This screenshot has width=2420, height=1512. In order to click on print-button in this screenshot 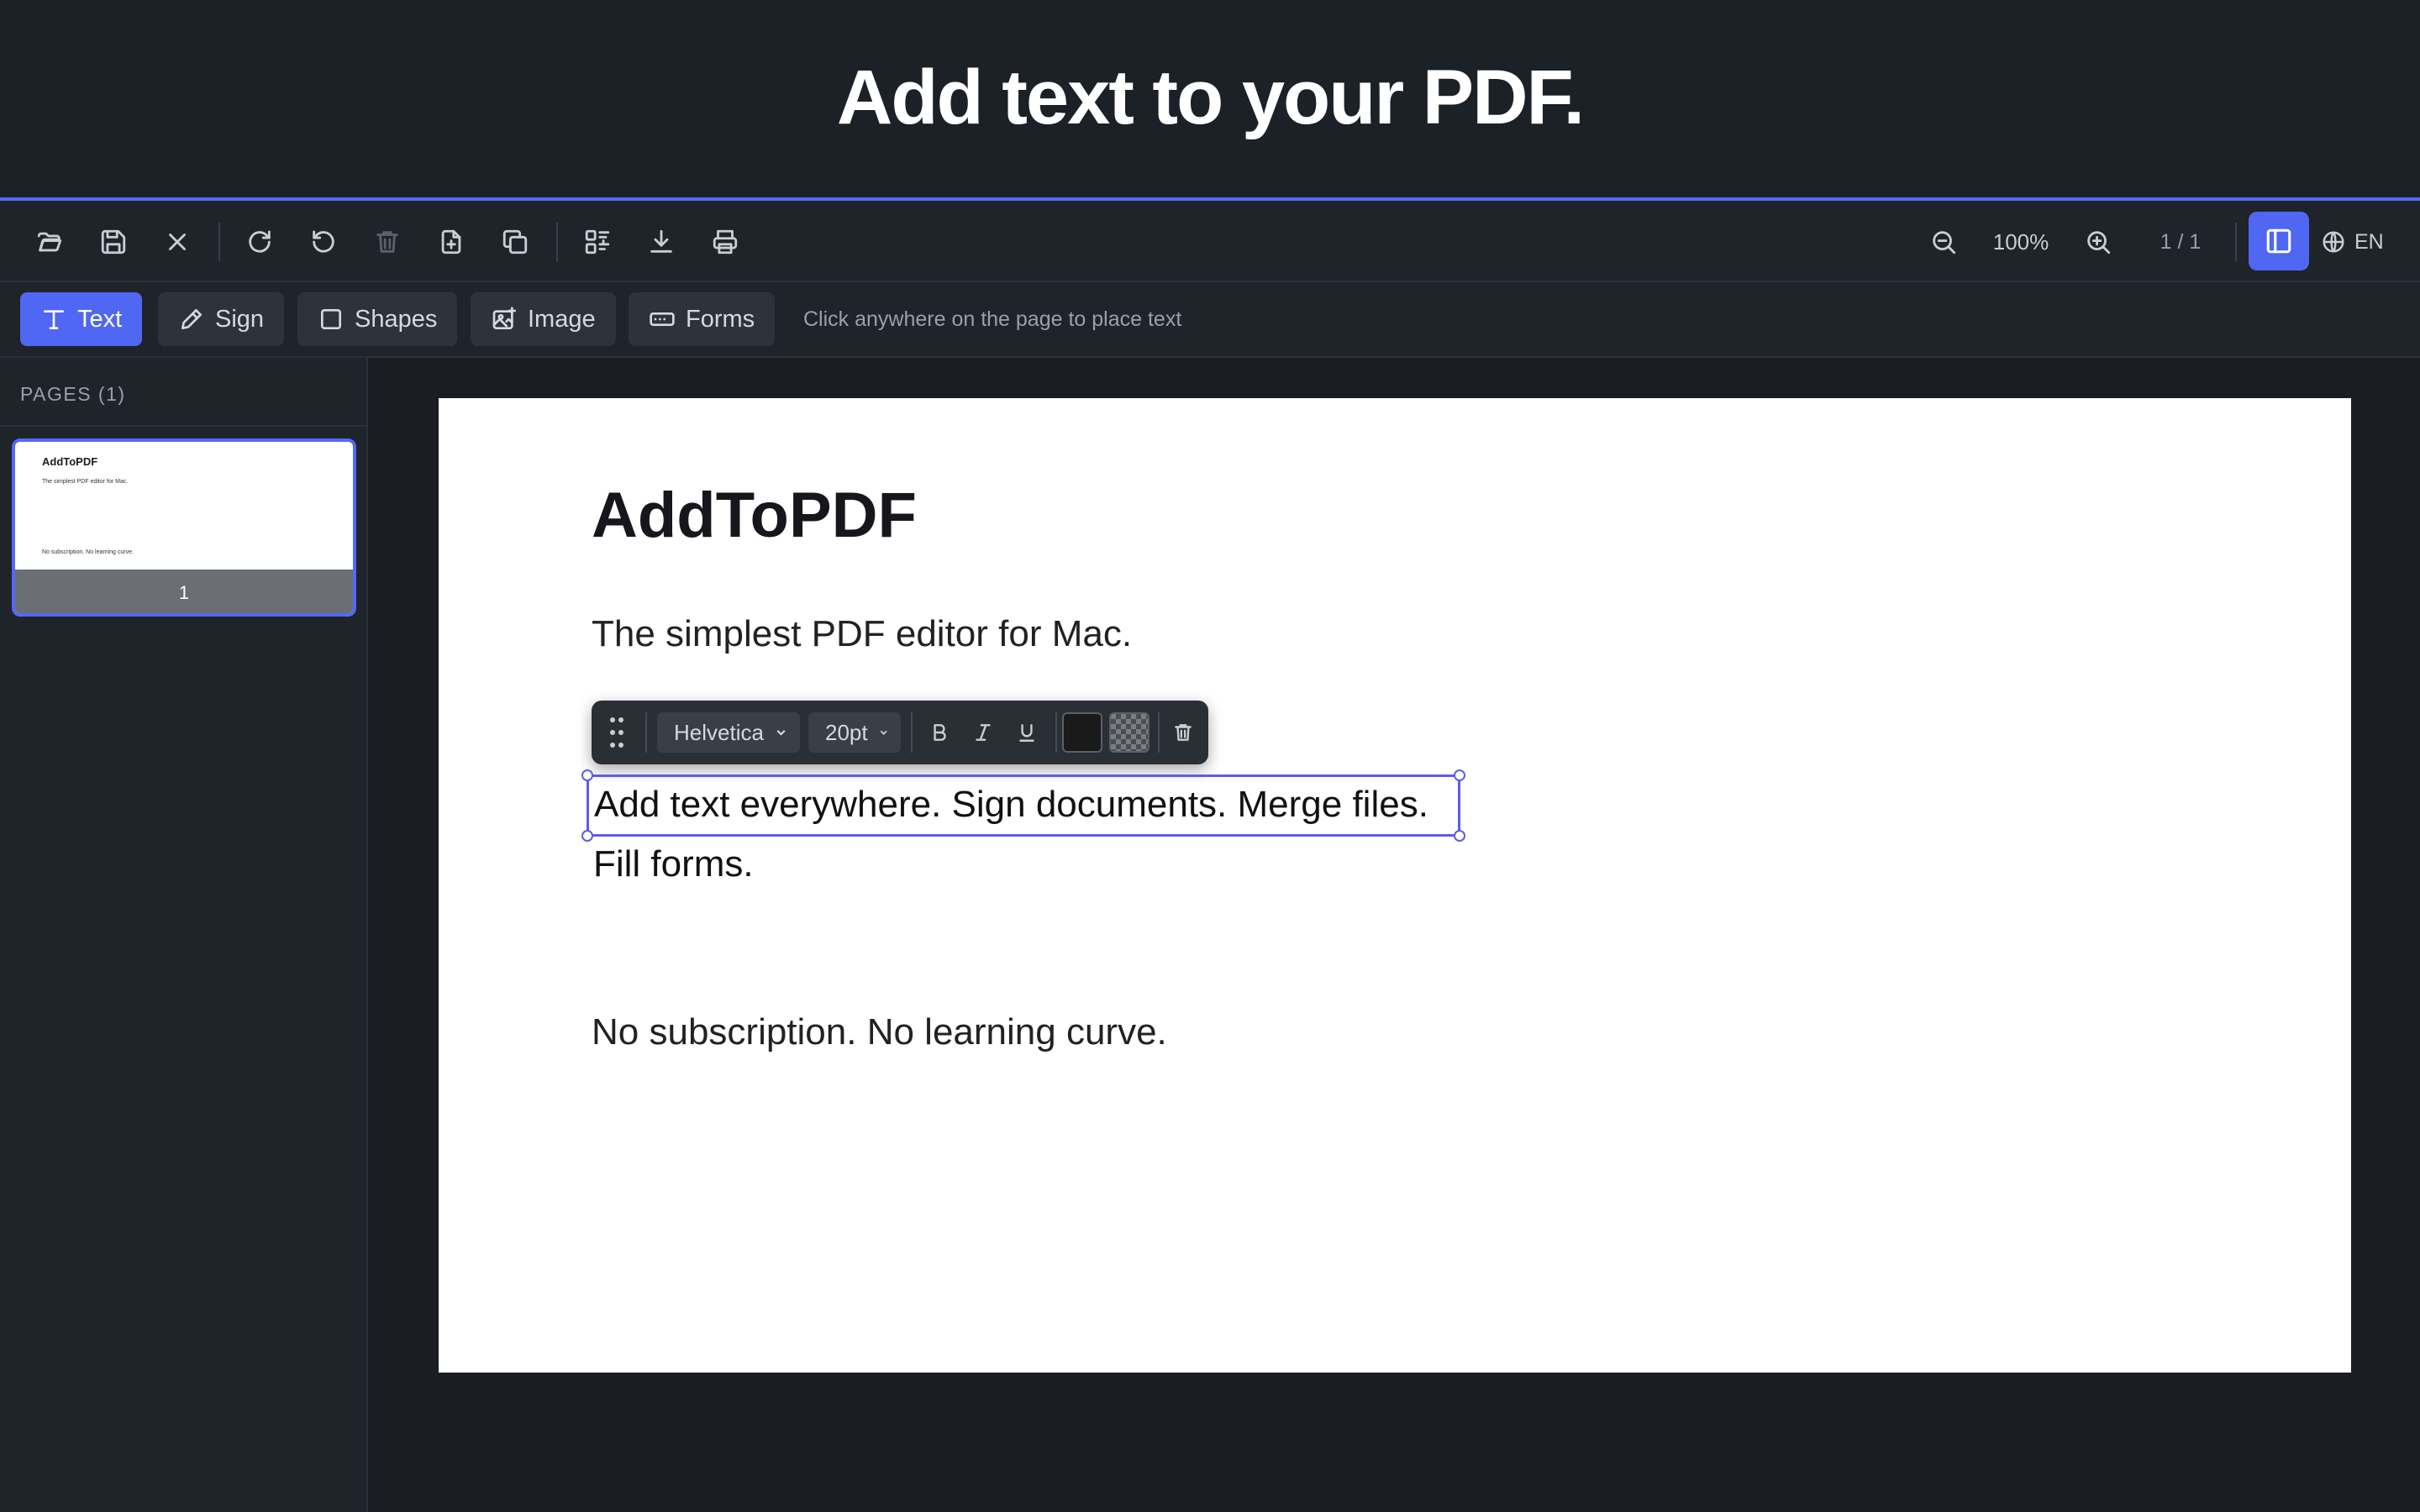, I will do `click(725, 242)`.